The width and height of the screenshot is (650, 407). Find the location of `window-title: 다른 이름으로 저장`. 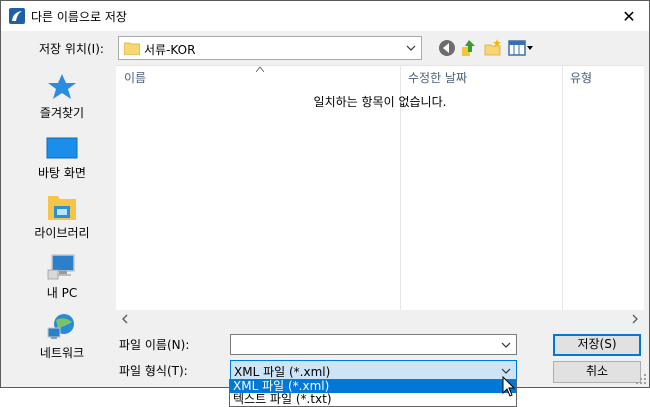

window-title: 다른 이름으로 저장 is located at coordinates (79, 17).